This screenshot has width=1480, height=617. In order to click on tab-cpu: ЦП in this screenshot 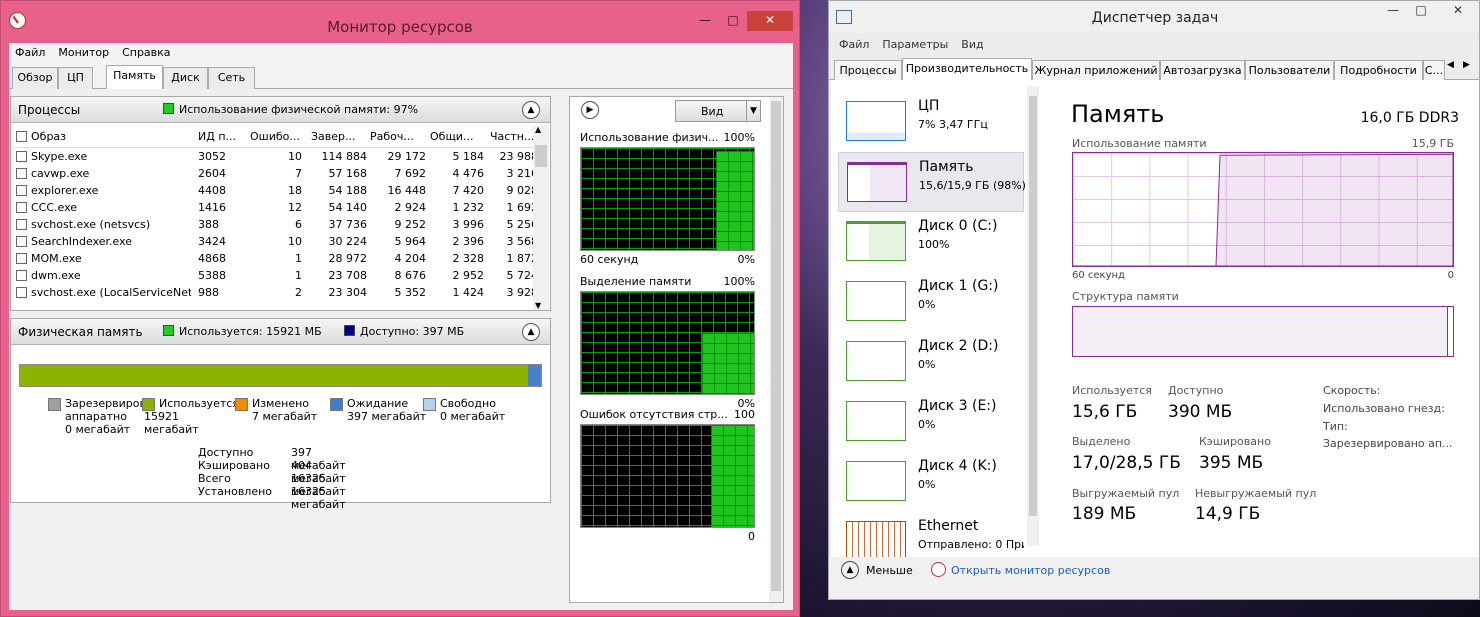, I will do `click(75, 78)`.